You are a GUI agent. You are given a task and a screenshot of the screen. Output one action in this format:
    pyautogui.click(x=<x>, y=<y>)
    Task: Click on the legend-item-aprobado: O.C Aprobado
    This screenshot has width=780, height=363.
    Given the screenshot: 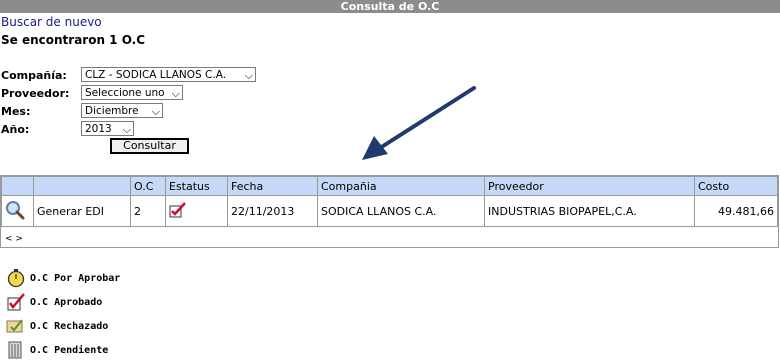 What is the action you would take?
    pyautogui.click(x=54, y=302)
    